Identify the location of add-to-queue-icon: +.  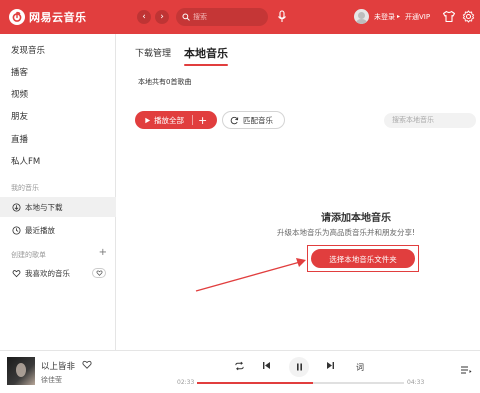
(202, 120).